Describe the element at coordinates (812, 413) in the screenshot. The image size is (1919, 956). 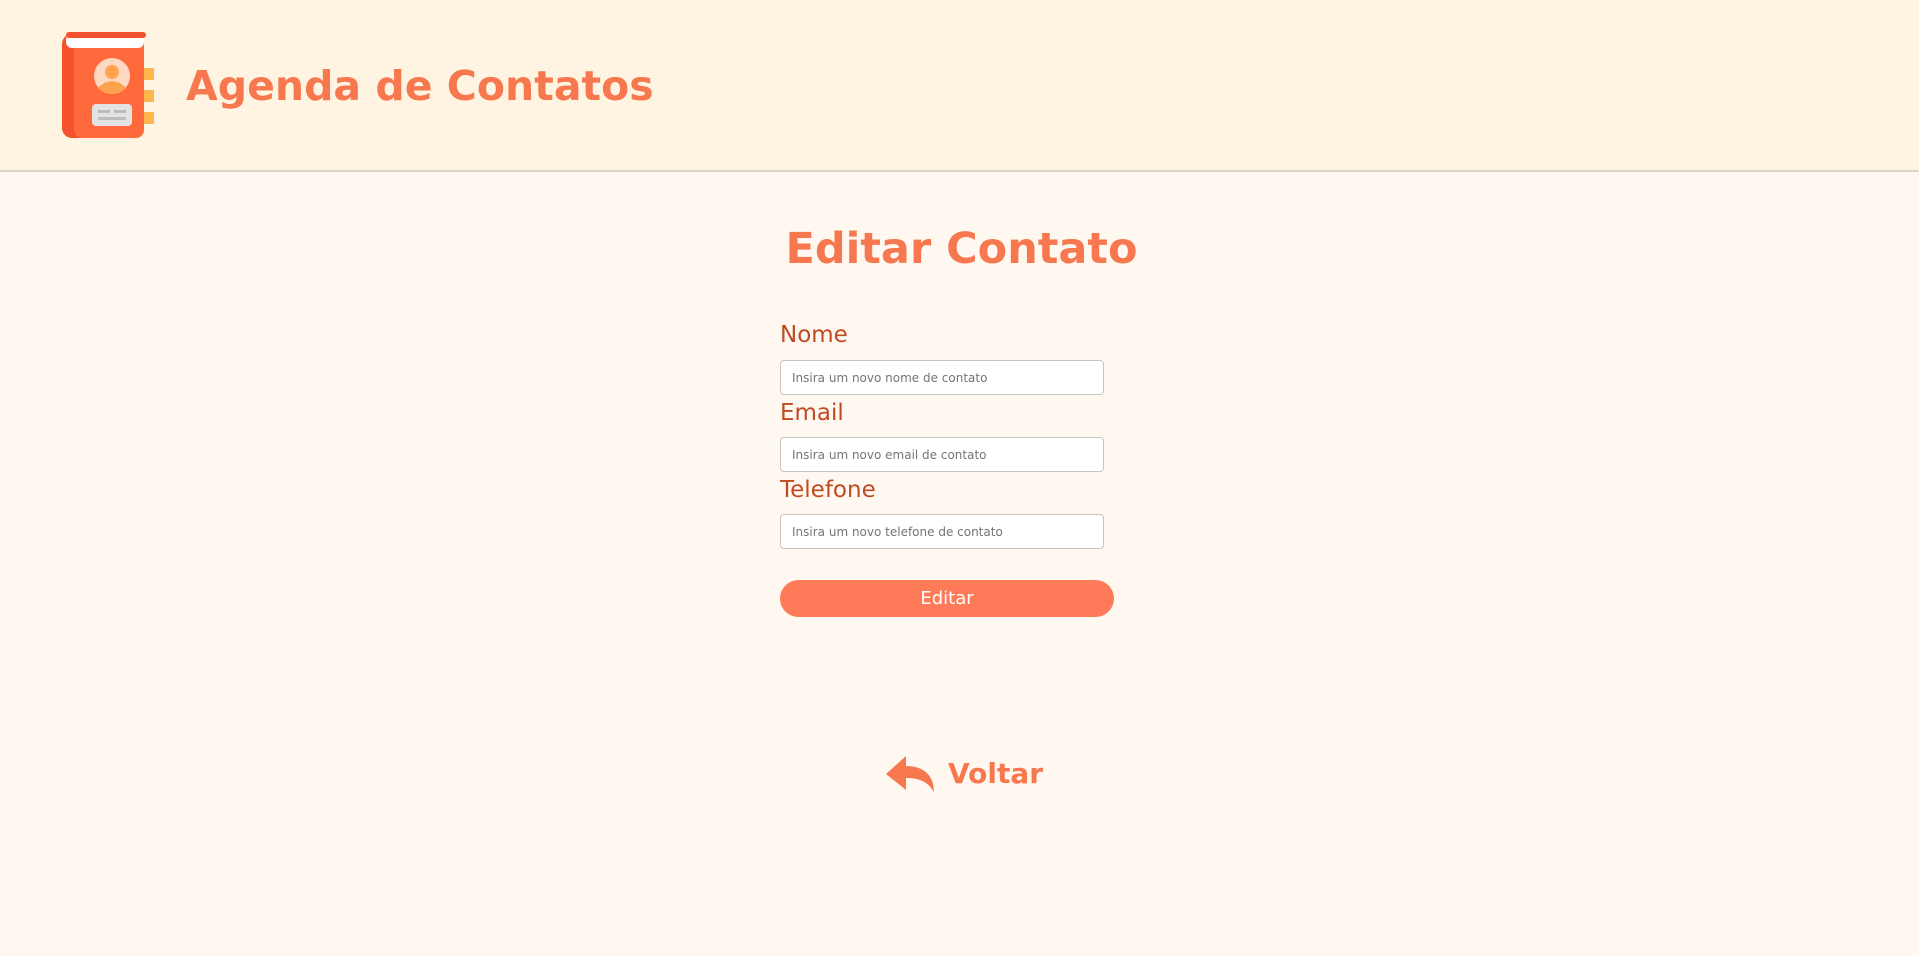
I see `email-label: Email` at that location.